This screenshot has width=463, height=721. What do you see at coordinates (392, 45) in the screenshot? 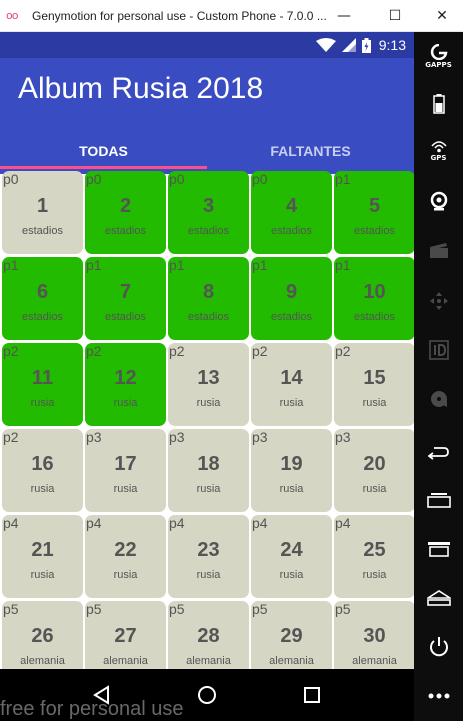
I see `status-time: 9:13` at bounding box center [392, 45].